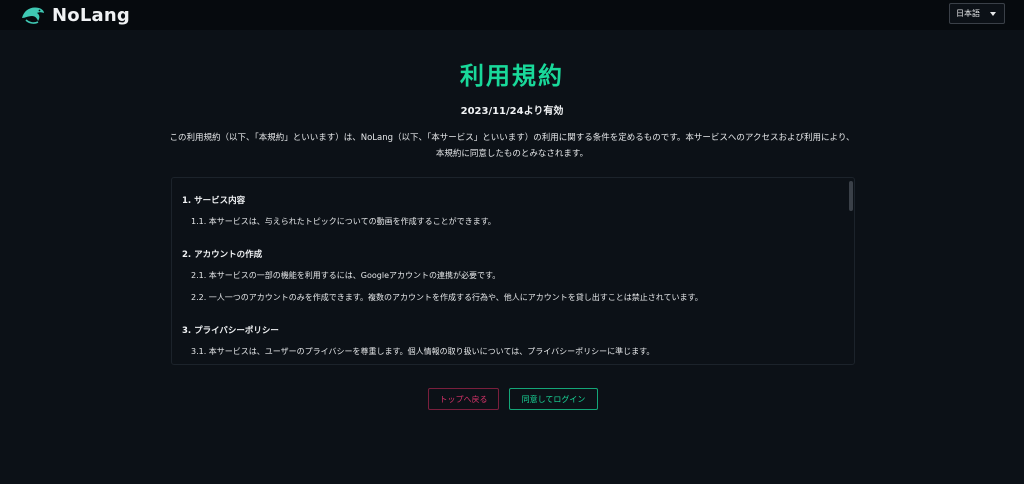 Image resolution: width=1024 pixels, height=484 pixels. Describe the element at coordinates (993, 14) in the screenshot. I see `chevron-down-icon` at that location.